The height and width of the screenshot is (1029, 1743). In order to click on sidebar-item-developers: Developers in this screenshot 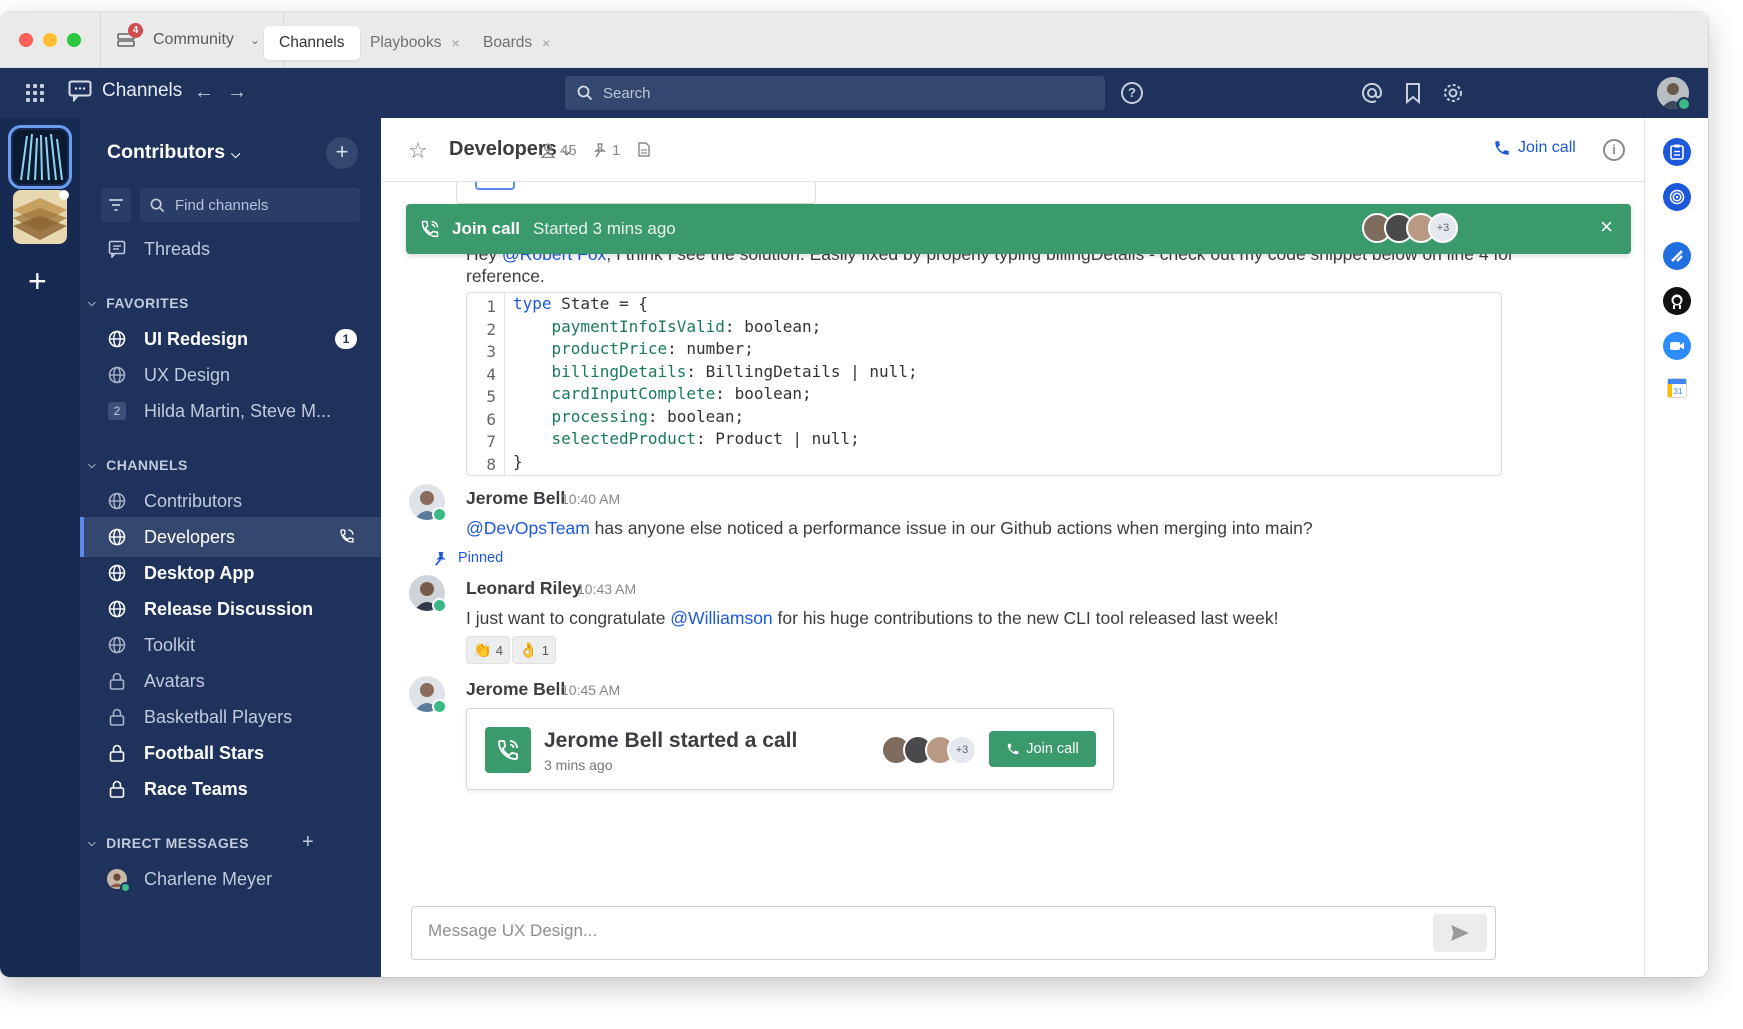, I will do `click(230, 537)`.